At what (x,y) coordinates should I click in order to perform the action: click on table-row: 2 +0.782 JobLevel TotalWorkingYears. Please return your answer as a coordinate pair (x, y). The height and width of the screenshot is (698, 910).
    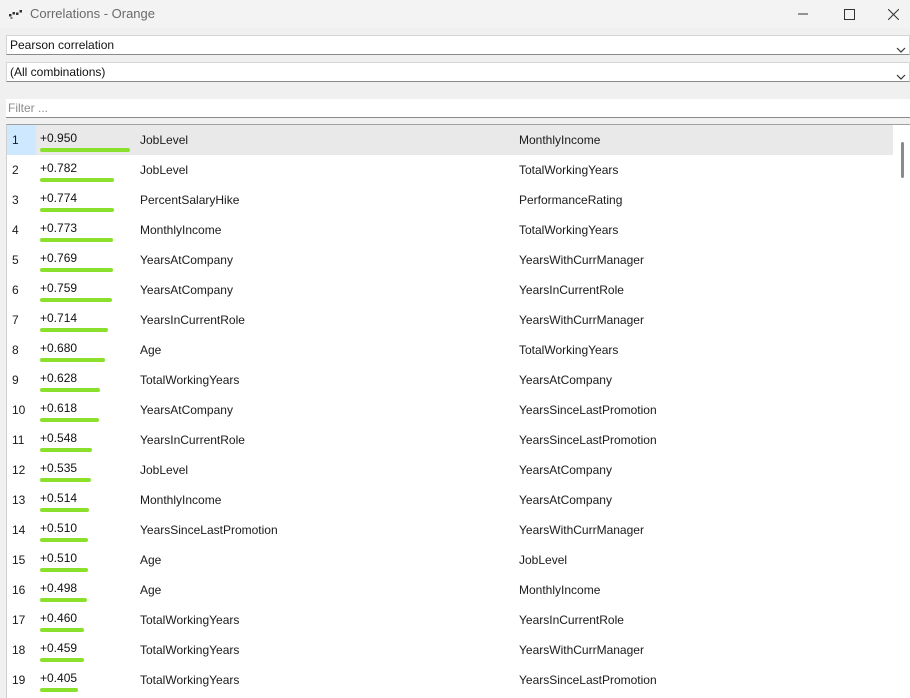
    Looking at the image, I should click on (450, 170).